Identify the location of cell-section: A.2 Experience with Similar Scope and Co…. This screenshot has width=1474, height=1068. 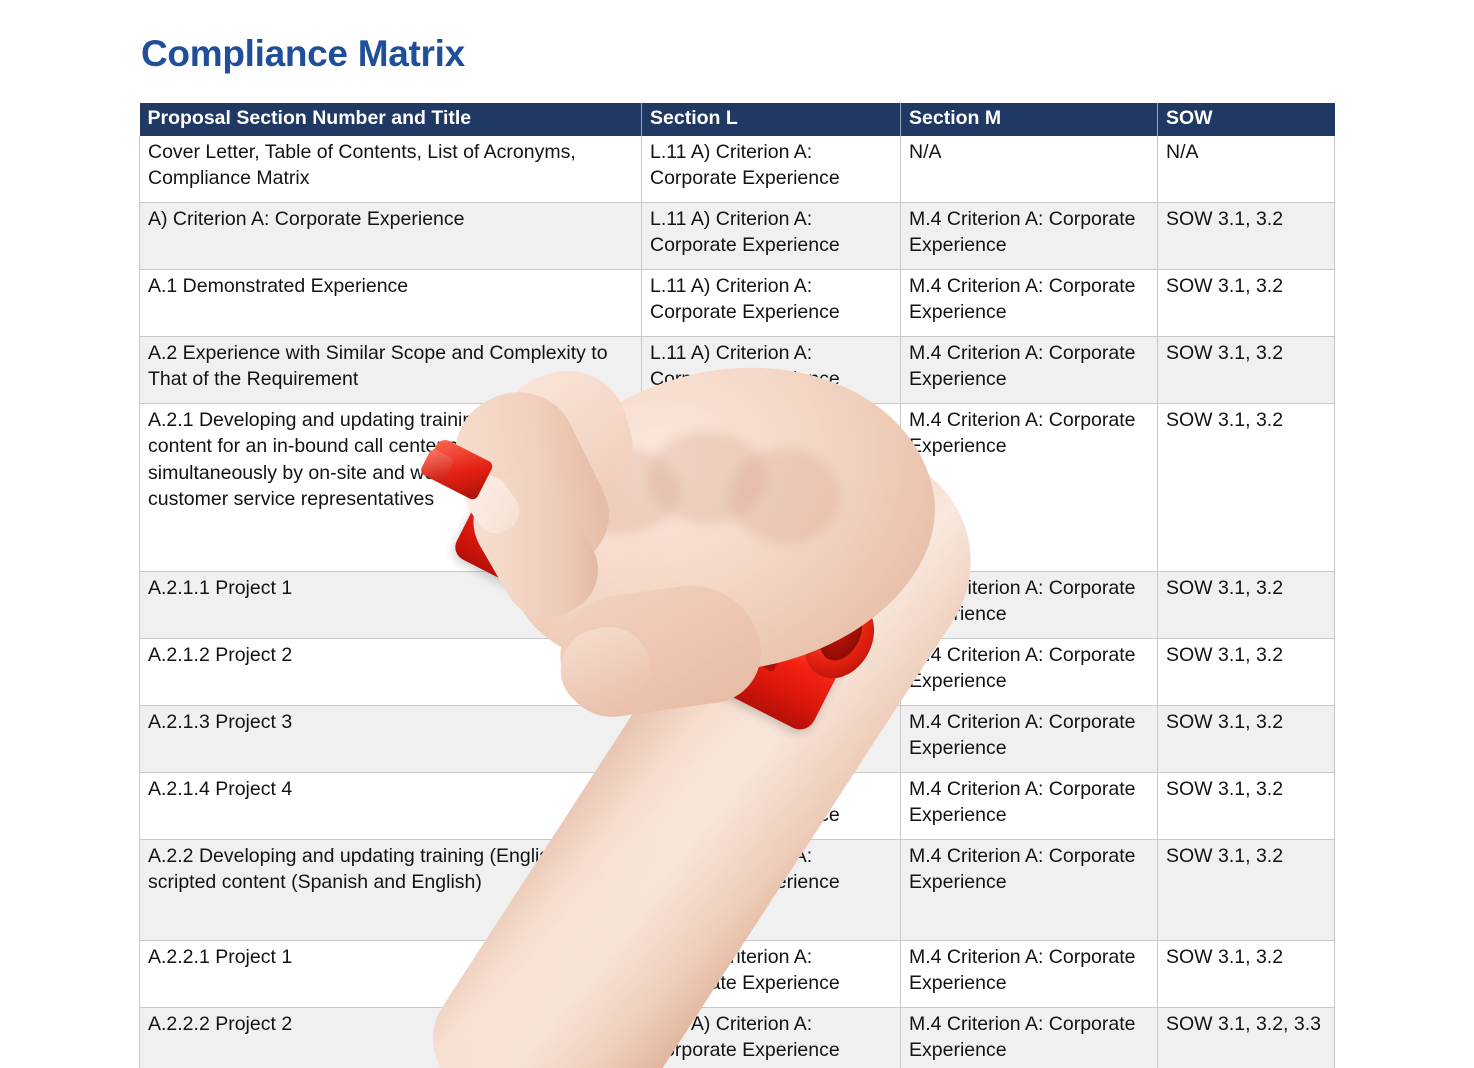
(390, 370).